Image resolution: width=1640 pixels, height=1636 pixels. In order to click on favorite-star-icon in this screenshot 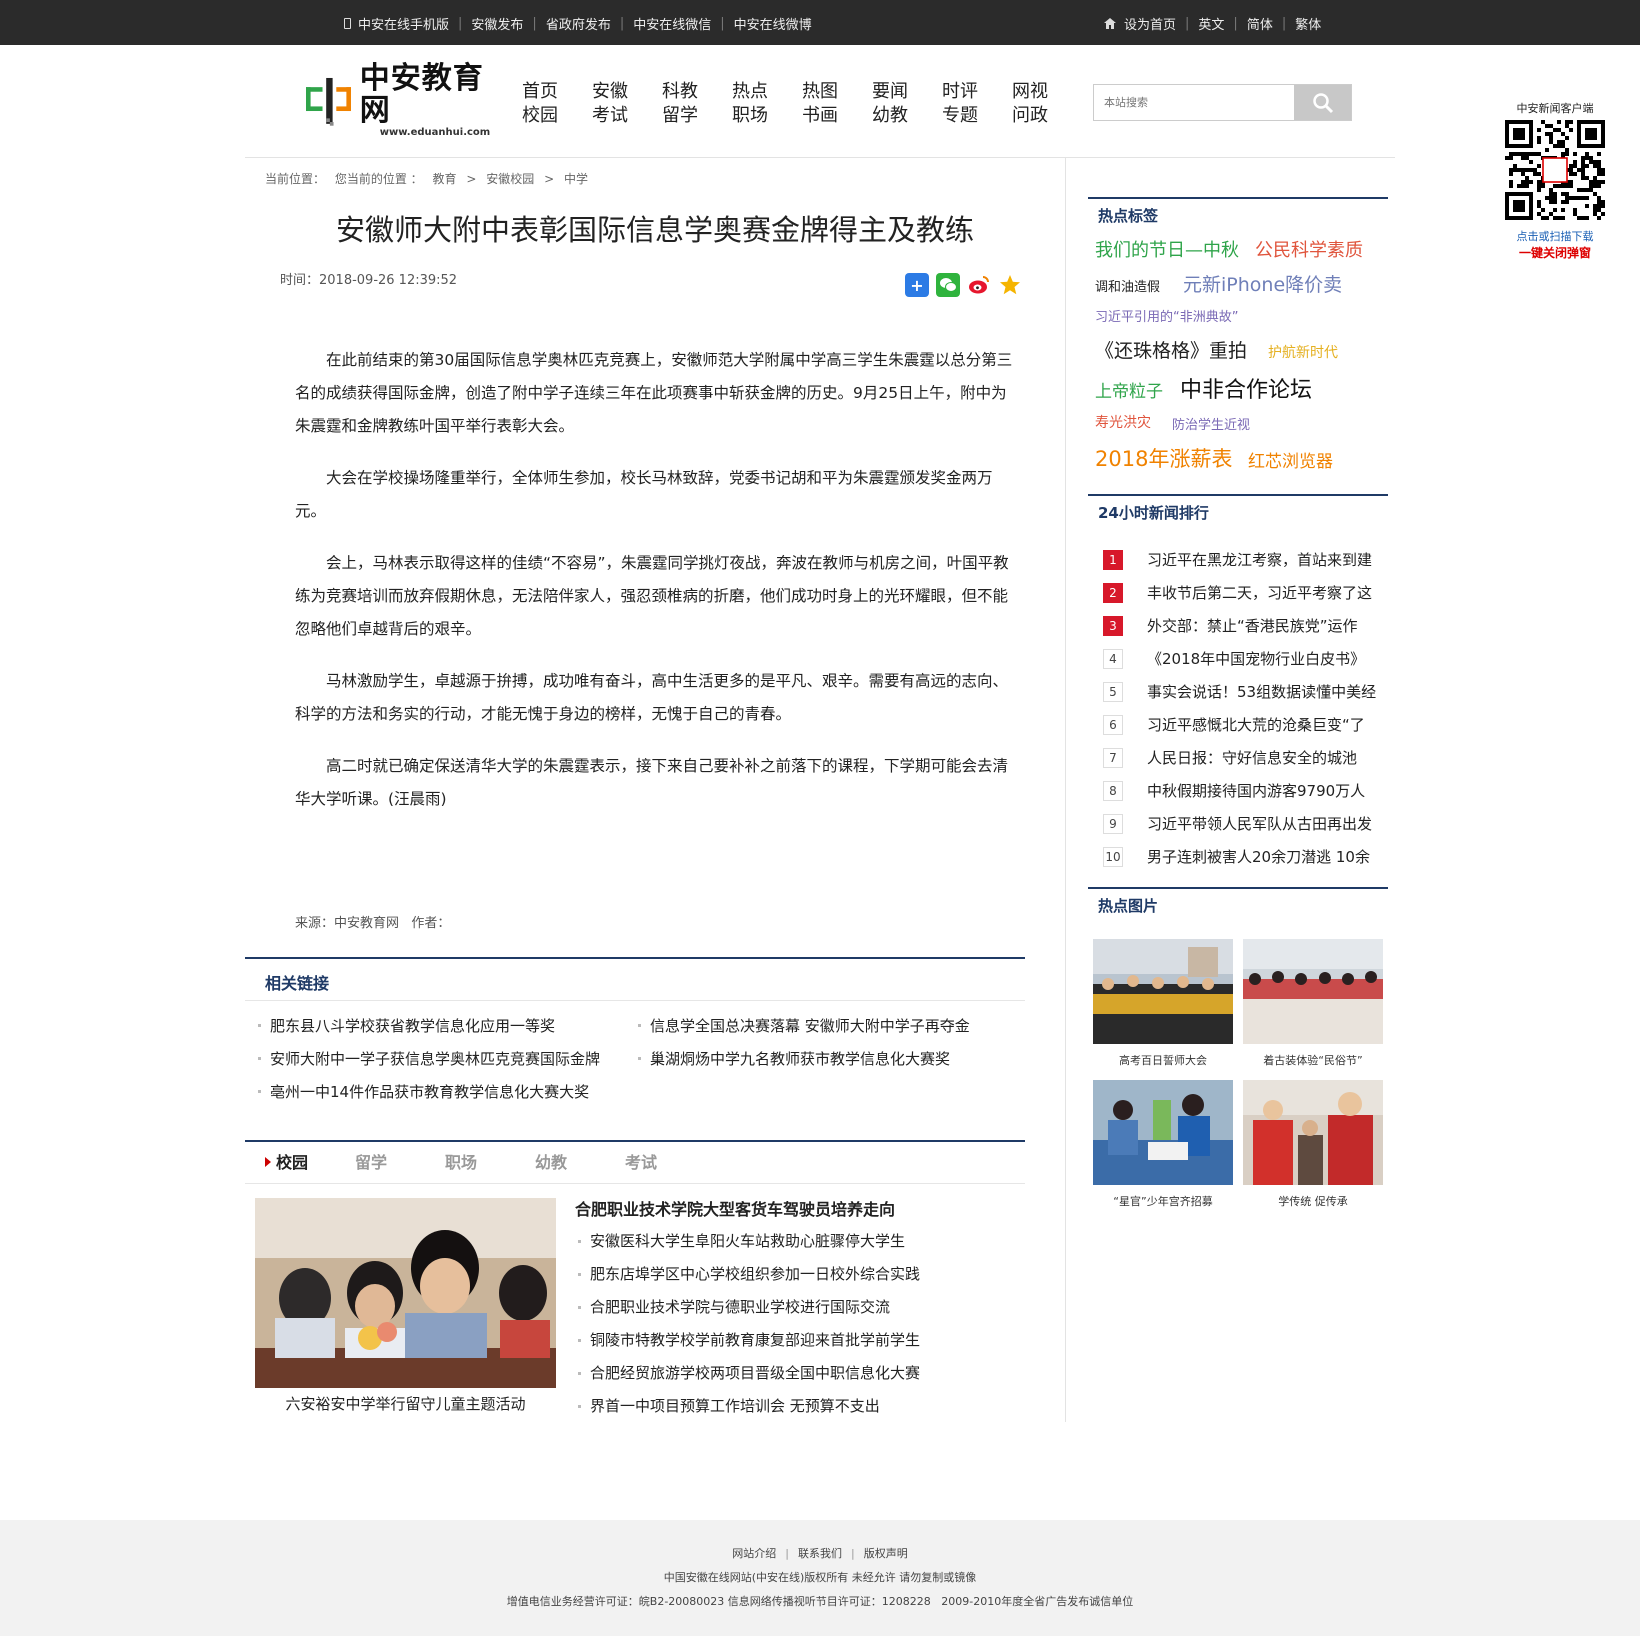, I will do `click(1010, 285)`.